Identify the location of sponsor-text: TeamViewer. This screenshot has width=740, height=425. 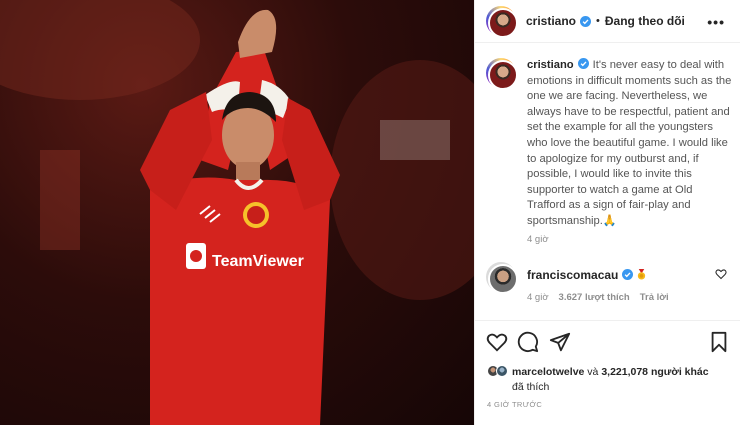
(258, 261).